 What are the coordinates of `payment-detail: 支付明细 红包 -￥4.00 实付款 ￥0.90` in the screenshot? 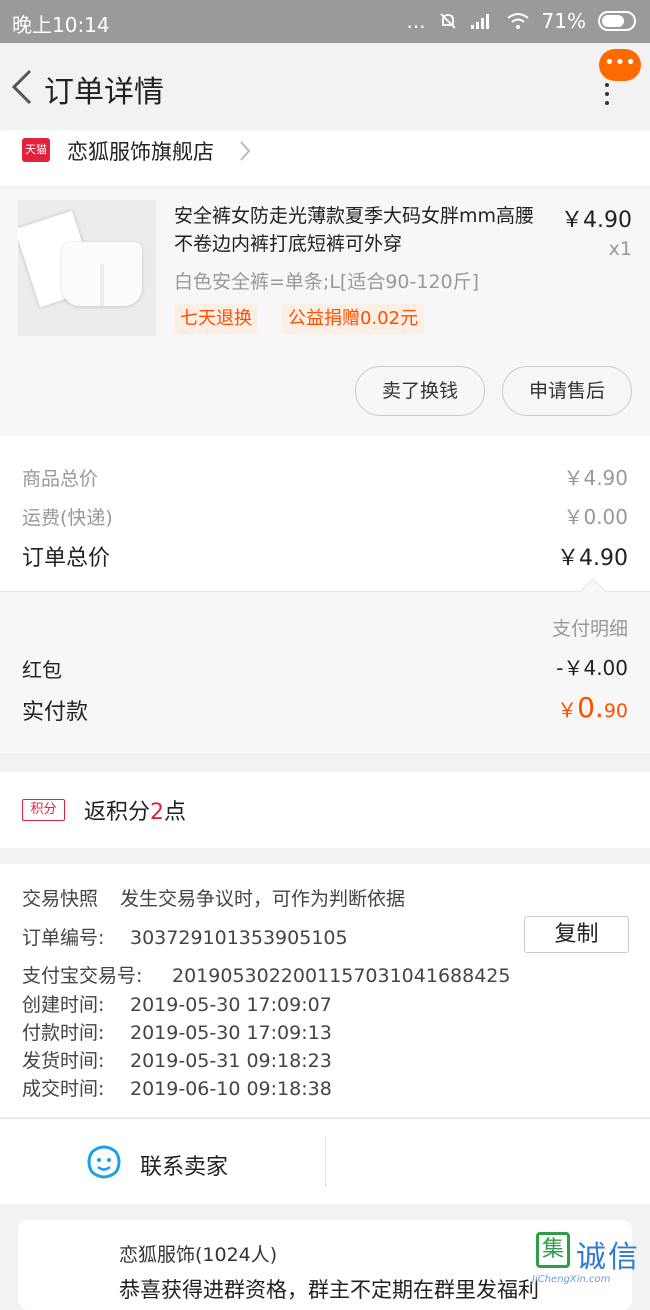 It's located at (325, 672).